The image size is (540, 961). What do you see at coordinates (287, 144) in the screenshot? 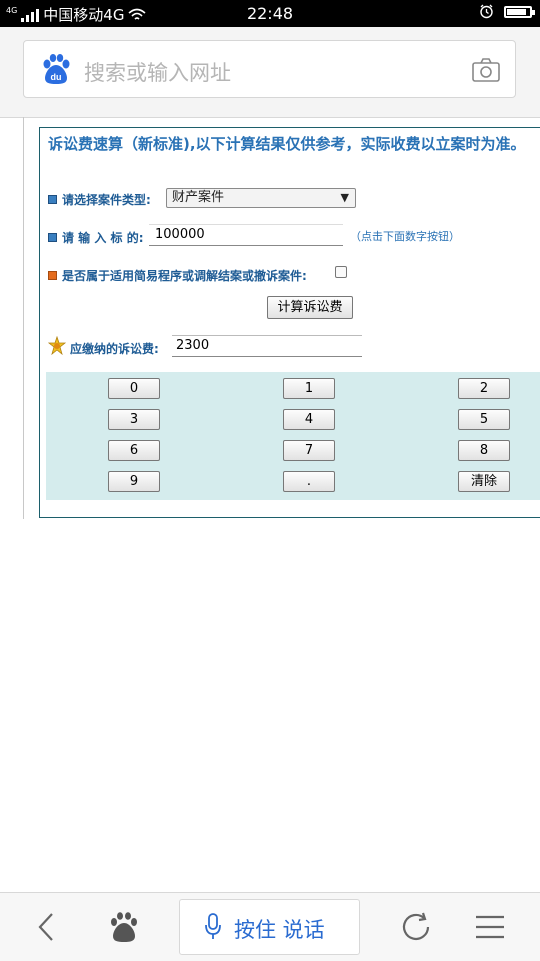
I see `page-title: 诉讼费速算（新标准),以下计算结果仅供参考，实际收费以立案时为准。` at bounding box center [287, 144].